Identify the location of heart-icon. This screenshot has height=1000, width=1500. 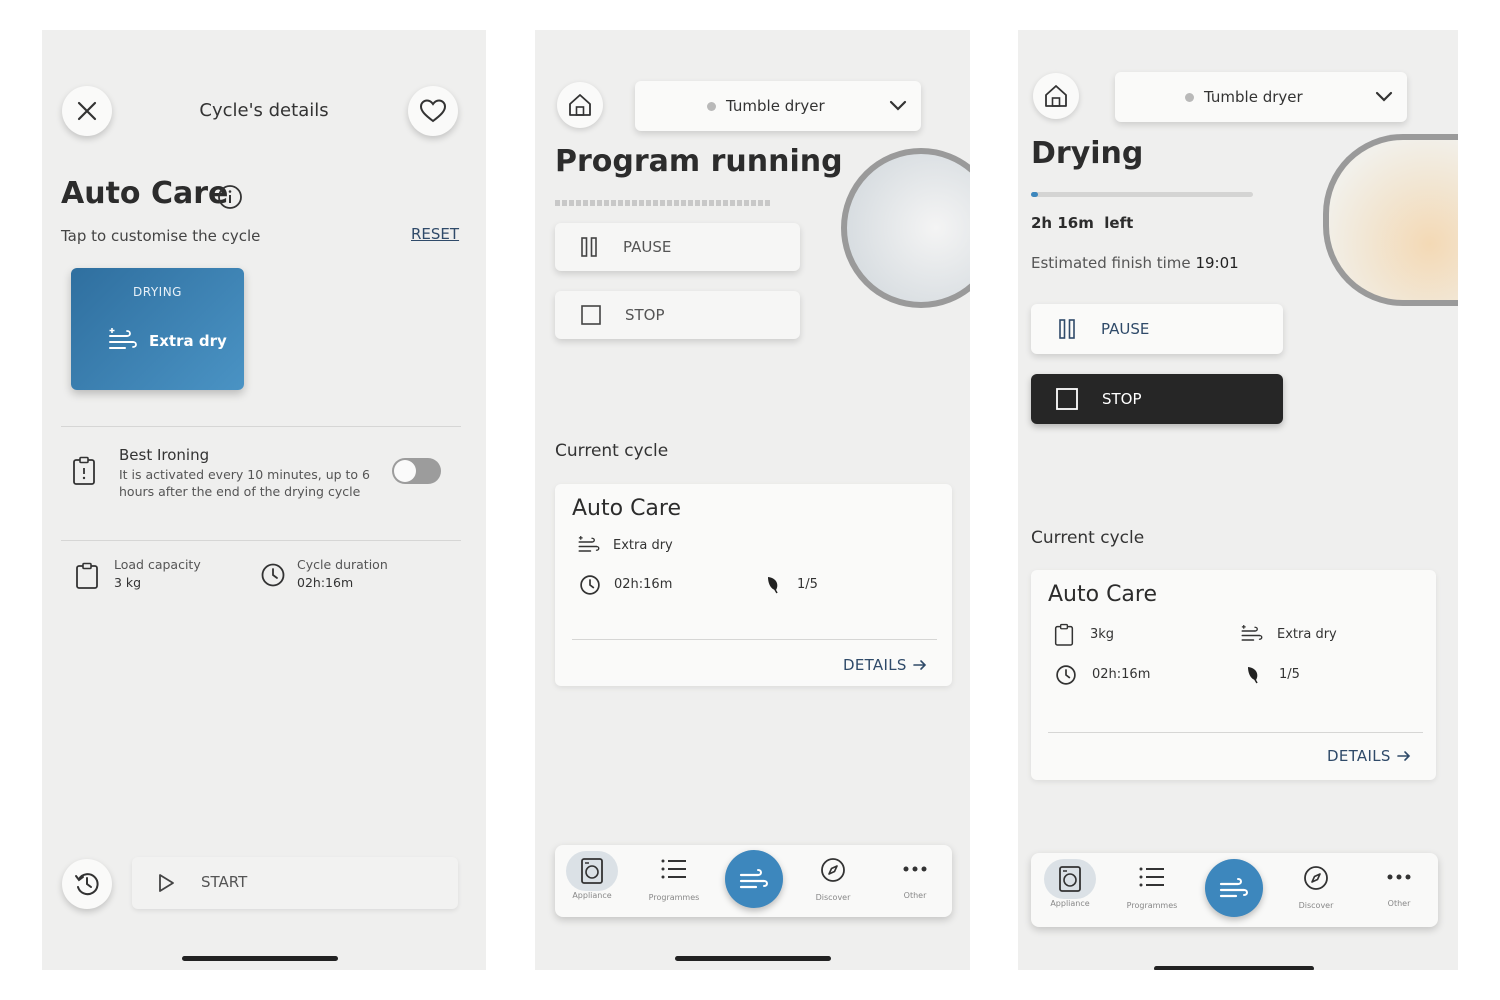
(433, 111).